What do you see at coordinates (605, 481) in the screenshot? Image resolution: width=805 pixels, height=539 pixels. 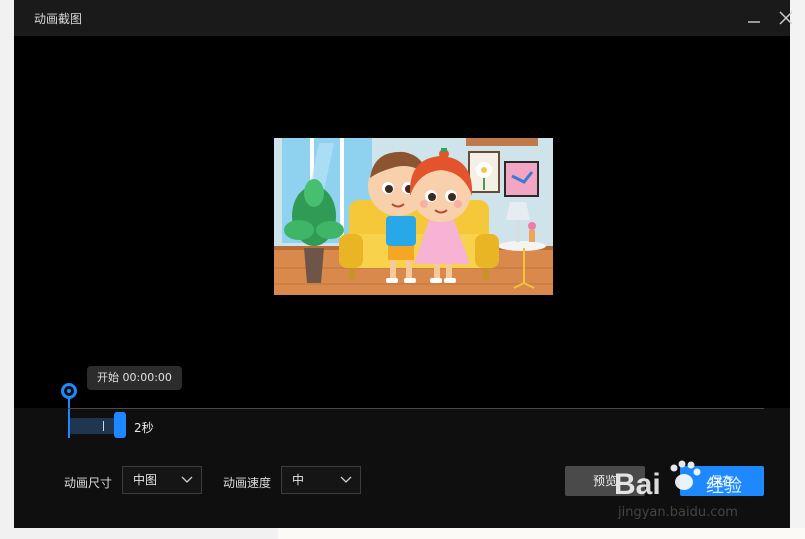 I see `preview-button: 预览` at bounding box center [605, 481].